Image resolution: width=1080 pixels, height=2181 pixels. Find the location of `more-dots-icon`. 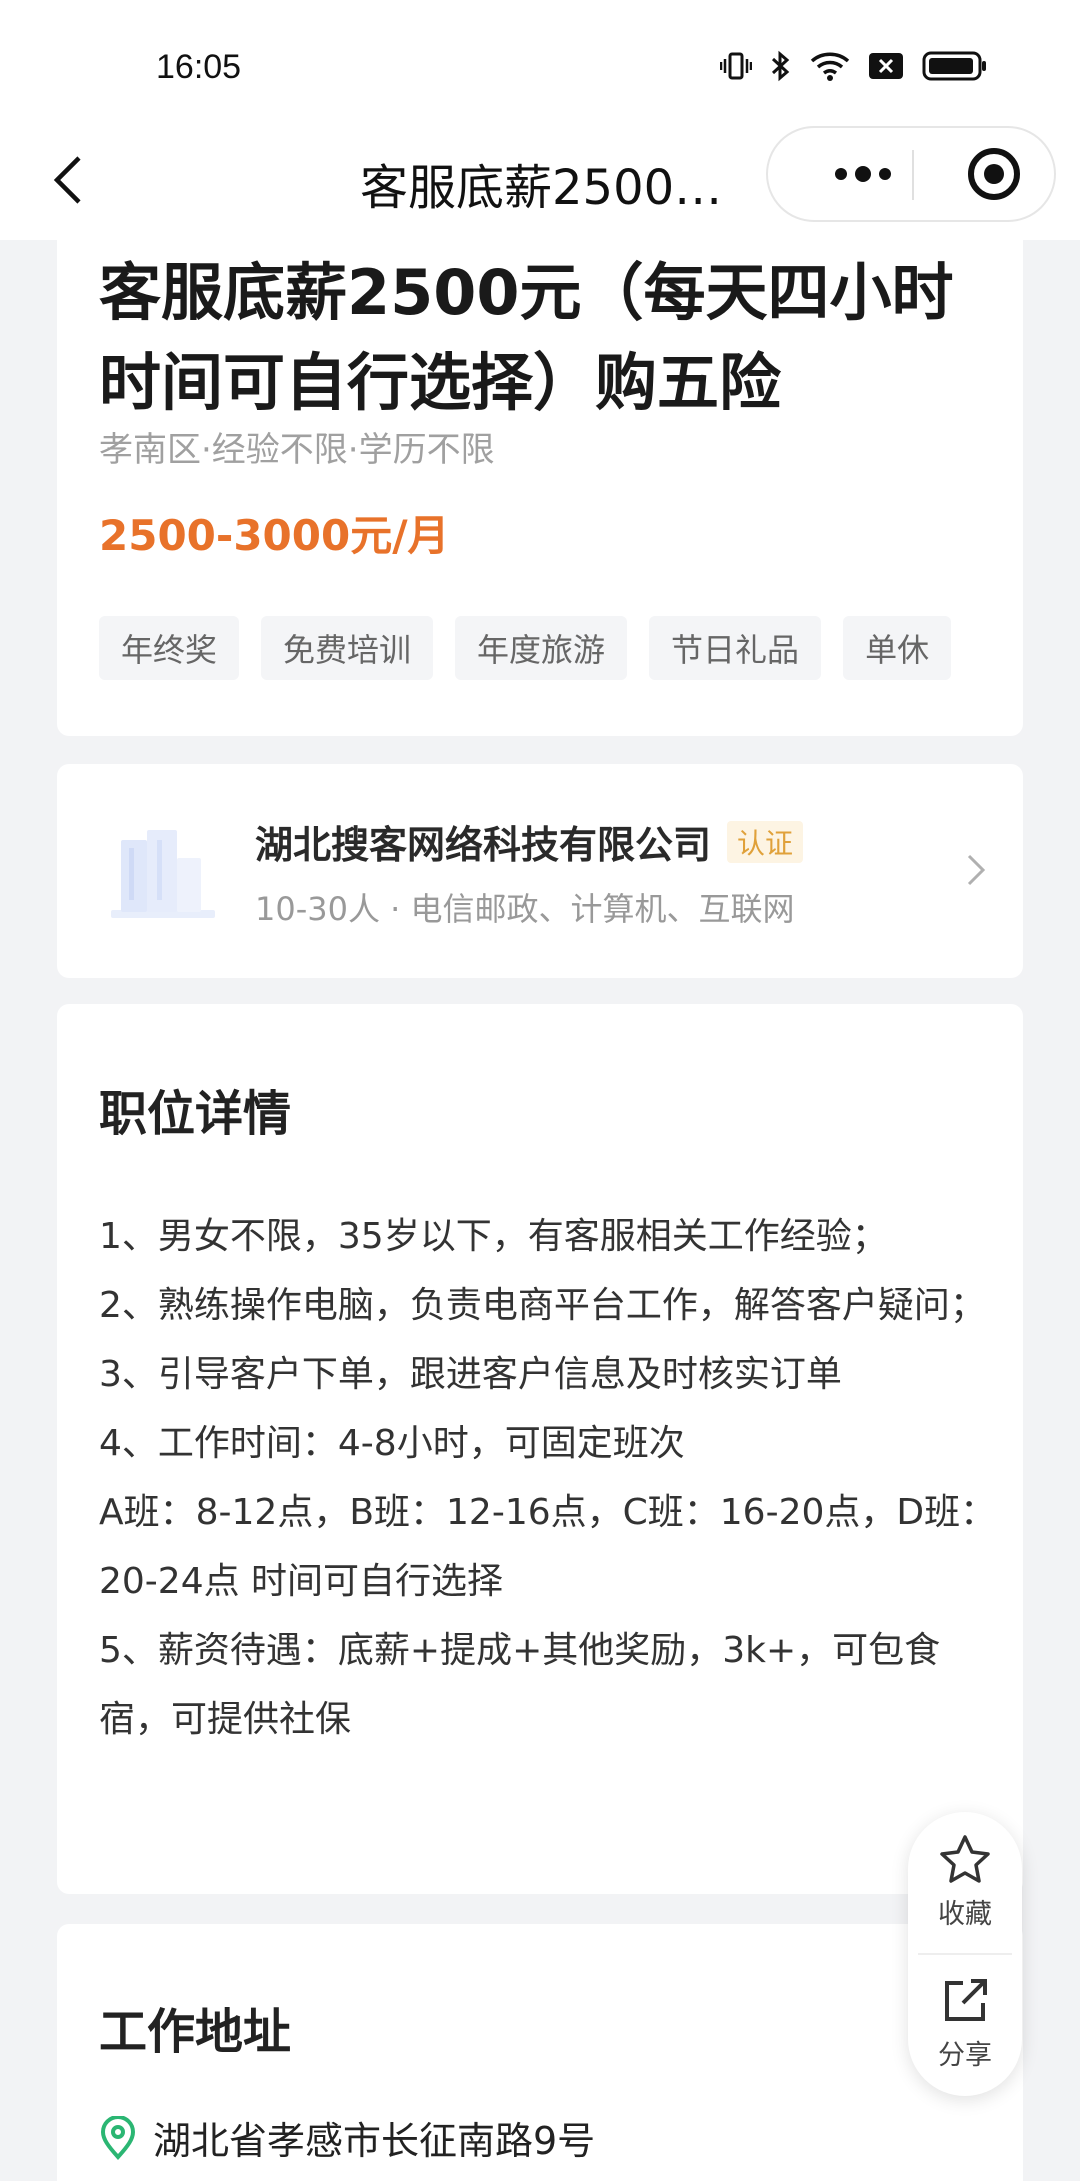

more-dots-icon is located at coordinates (863, 174).